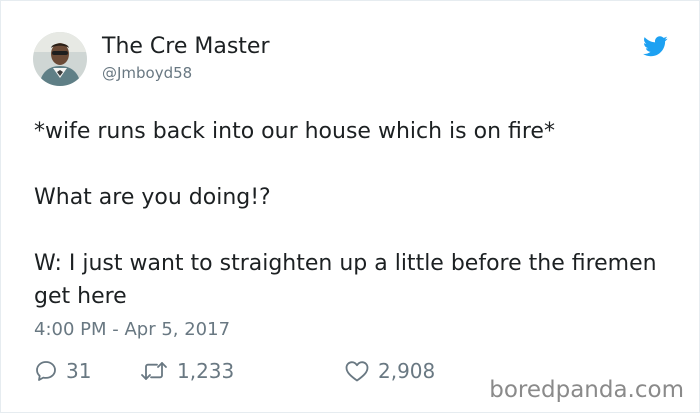 The width and height of the screenshot is (700, 413). What do you see at coordinates (586, 390) in the screenshot?
I see `watermark: boredpanda.com` at bounding box center [586, 390].